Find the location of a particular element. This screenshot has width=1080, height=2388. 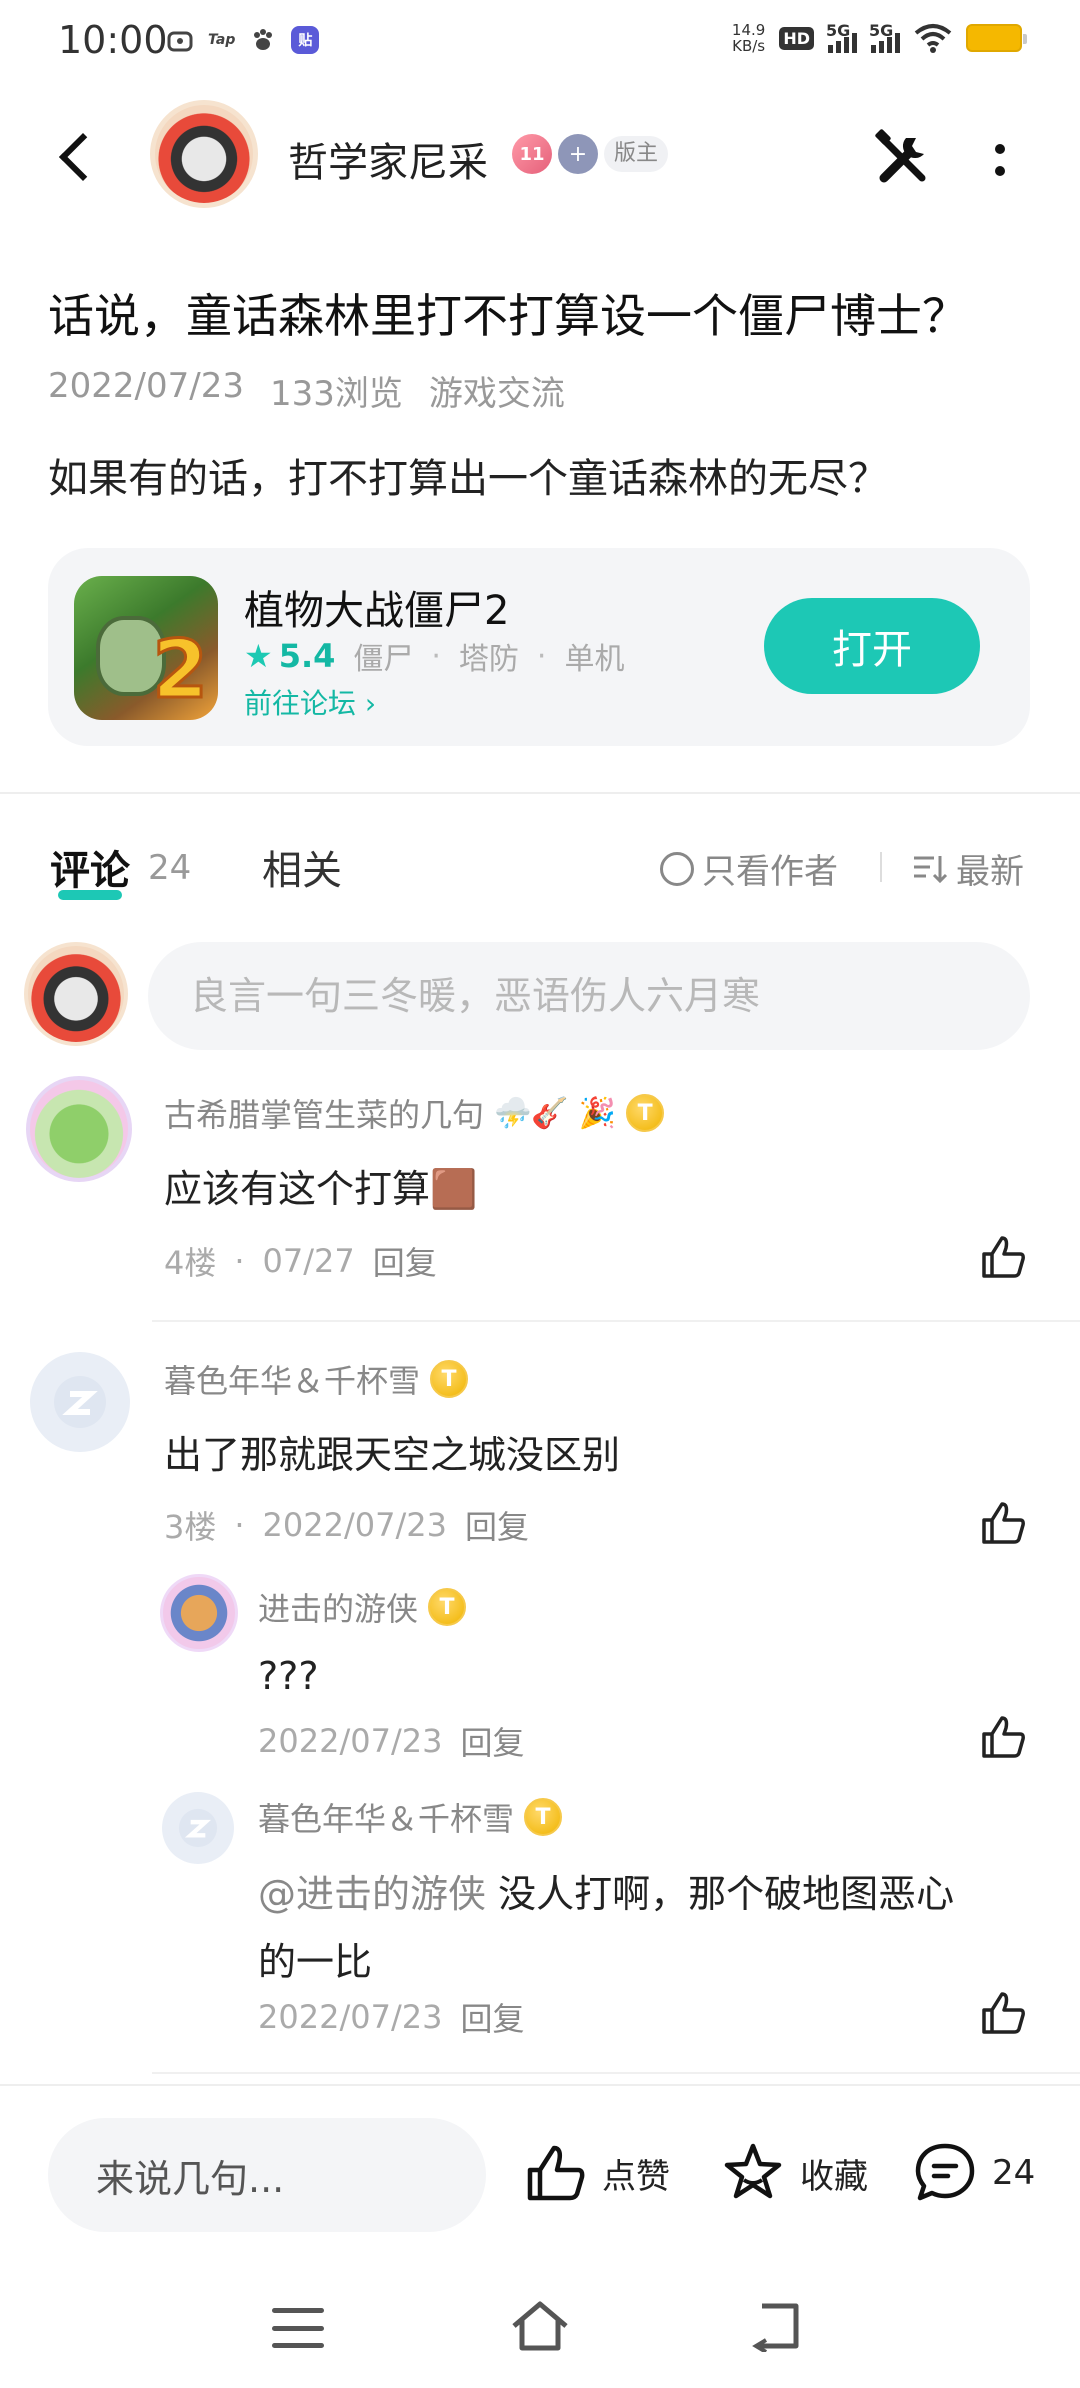

comments-count: 24 is located at coordinates (170, 868).